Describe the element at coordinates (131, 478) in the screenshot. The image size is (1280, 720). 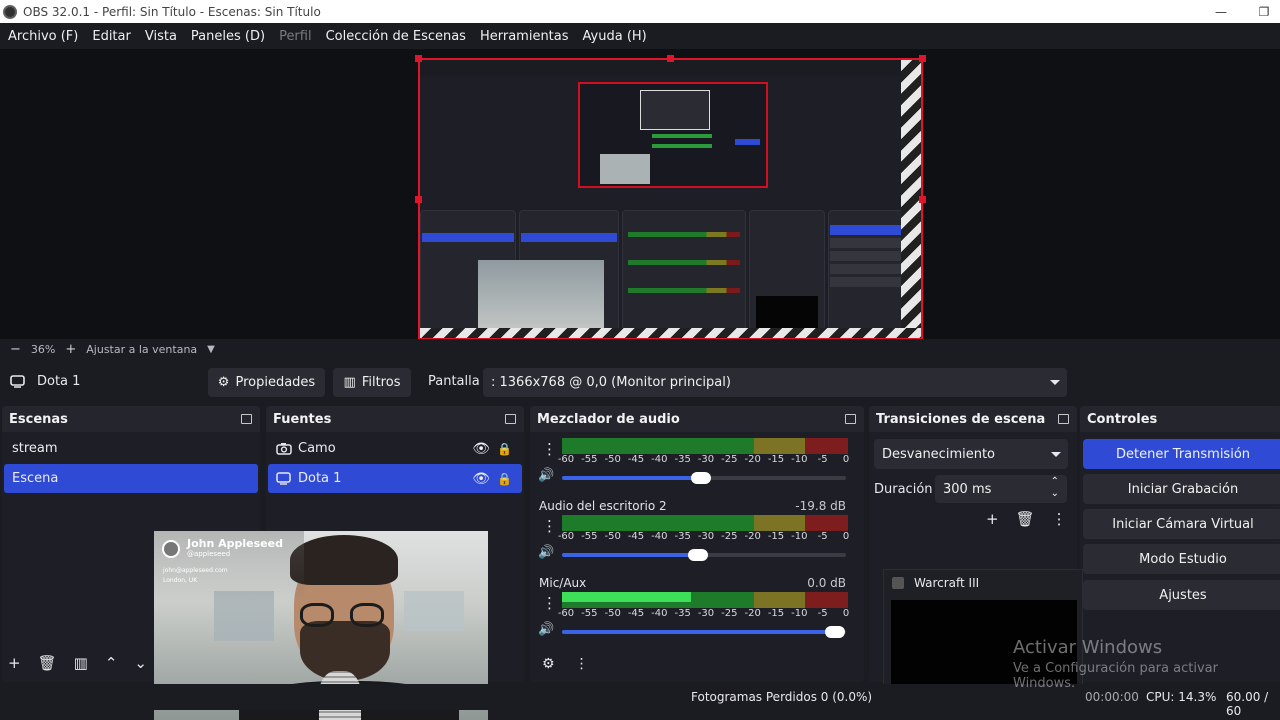
I see `scene-item-selected: Escena` at that location.